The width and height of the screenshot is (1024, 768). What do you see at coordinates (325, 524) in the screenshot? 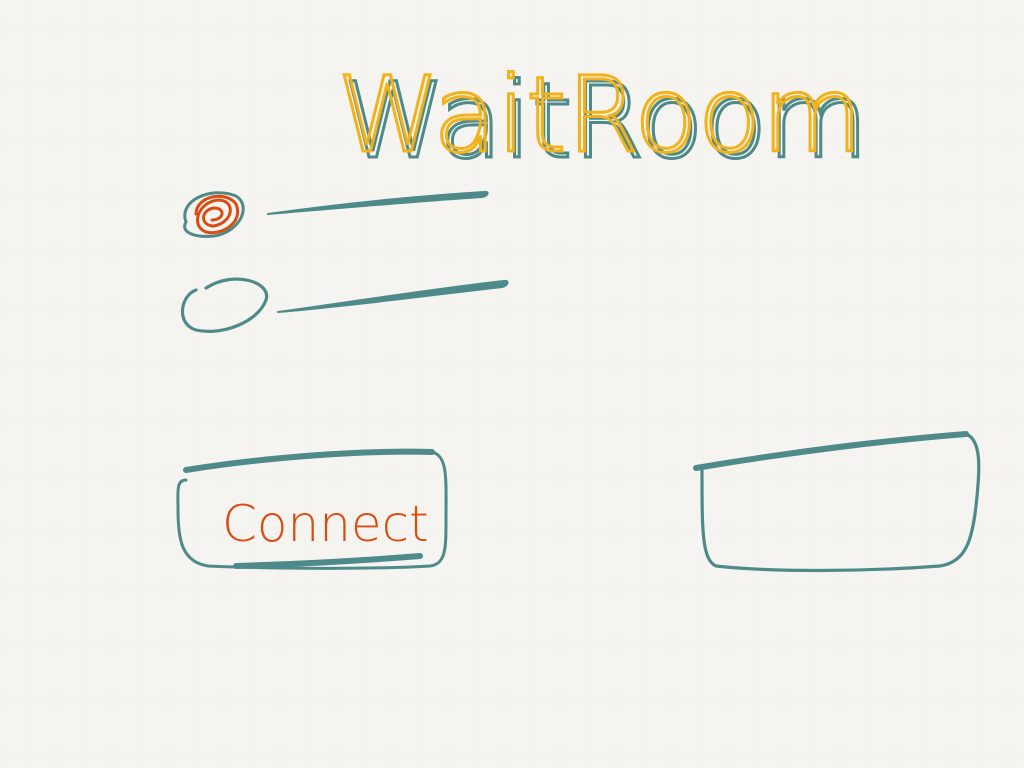
I see `connect-button-label: Connect` at bounding box center [325, 524].